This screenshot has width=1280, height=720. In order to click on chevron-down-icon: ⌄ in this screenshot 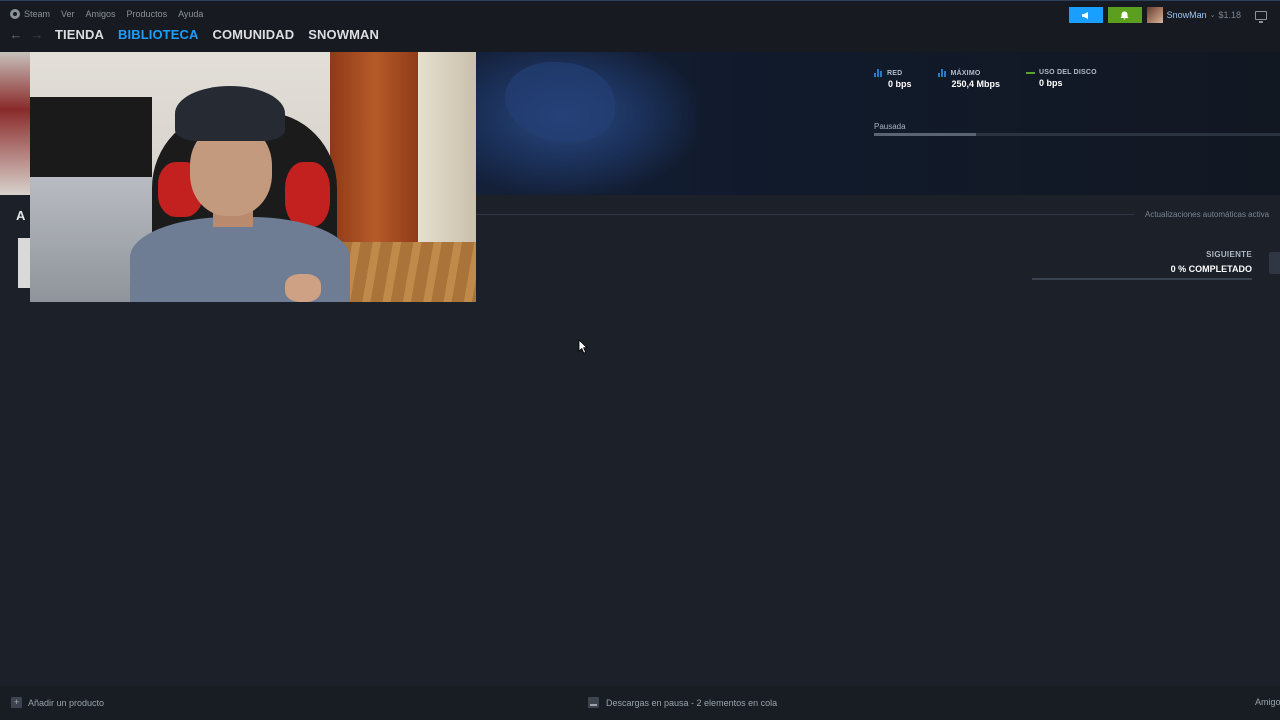, I will do `click(1213, 15)`.